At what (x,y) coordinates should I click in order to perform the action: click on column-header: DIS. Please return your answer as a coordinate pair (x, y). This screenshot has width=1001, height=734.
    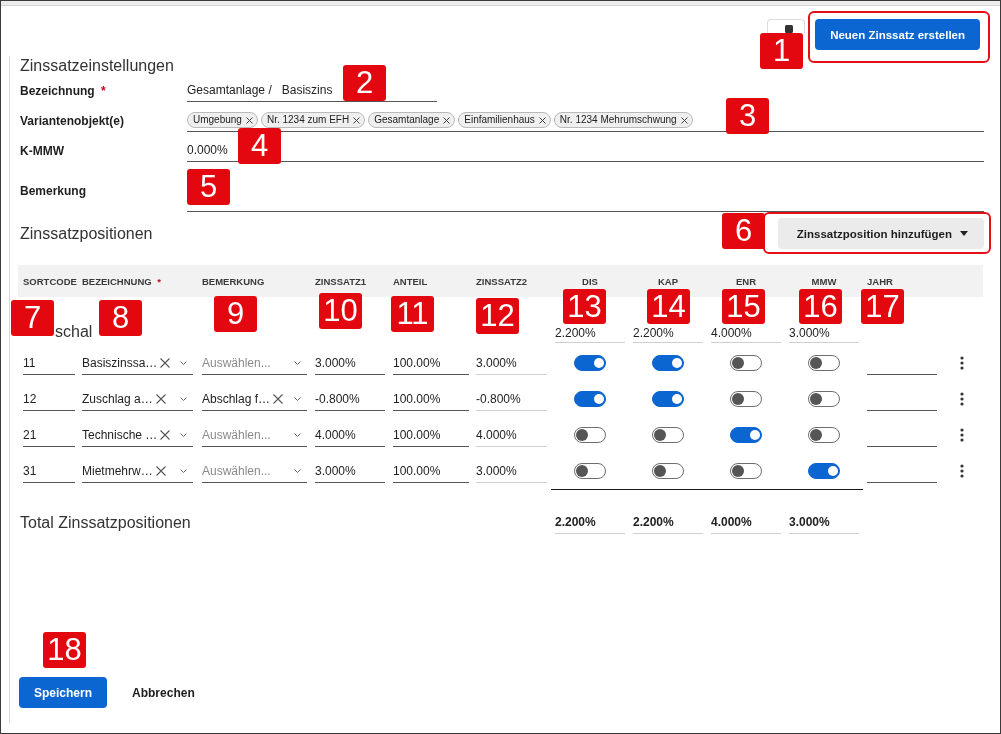
    Looking at the image, I should click on (590, 281).